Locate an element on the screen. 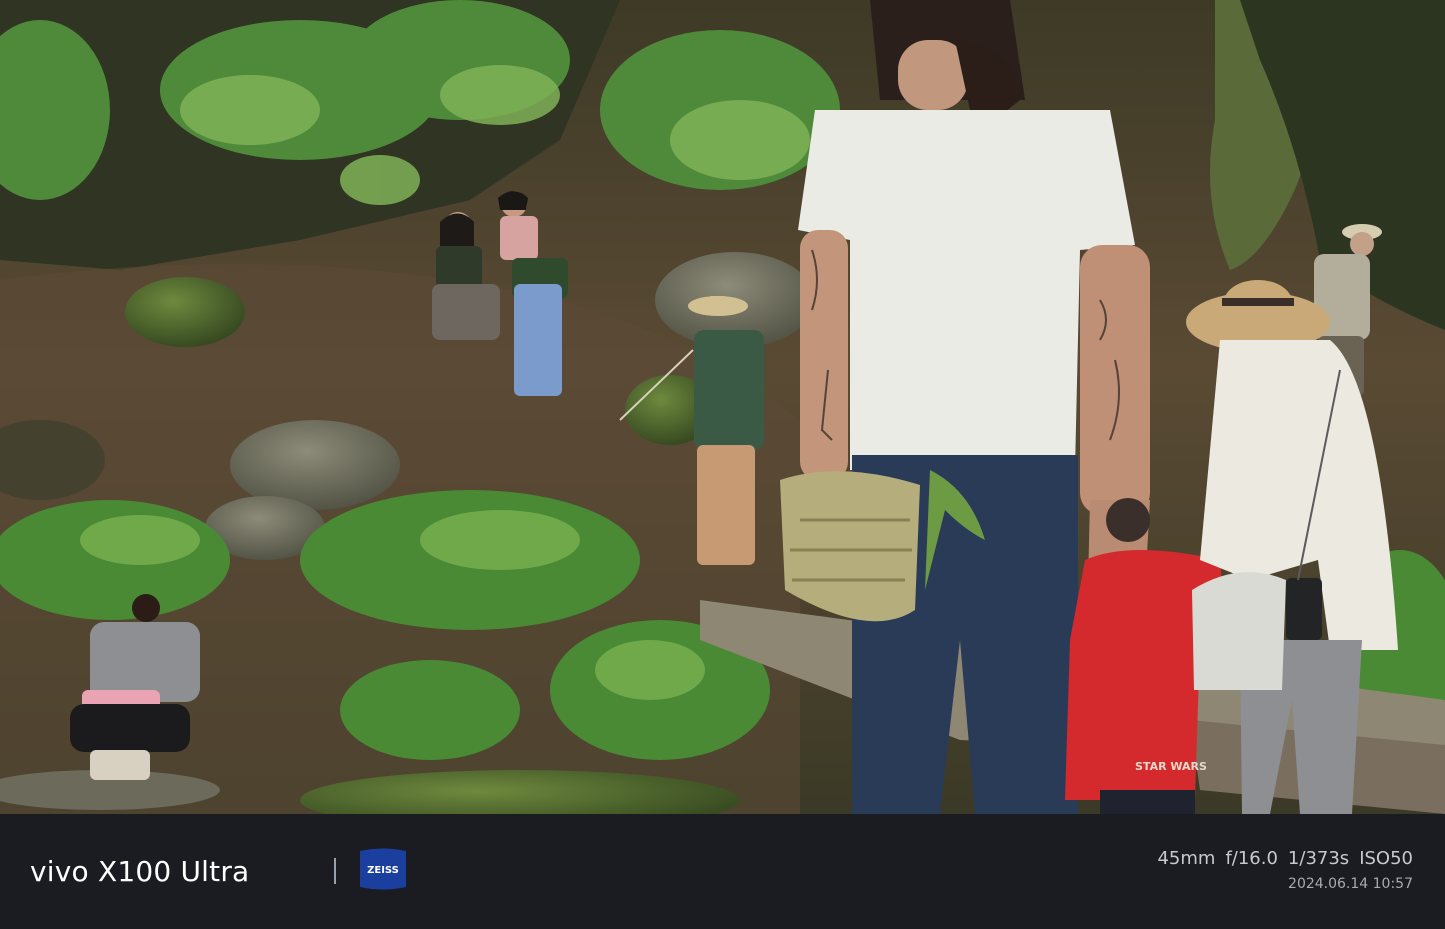 Image resolution: width=1445 pixels, height=929 pixels. zeiss-logo: ZEISS is located at coordinates (383, 869).